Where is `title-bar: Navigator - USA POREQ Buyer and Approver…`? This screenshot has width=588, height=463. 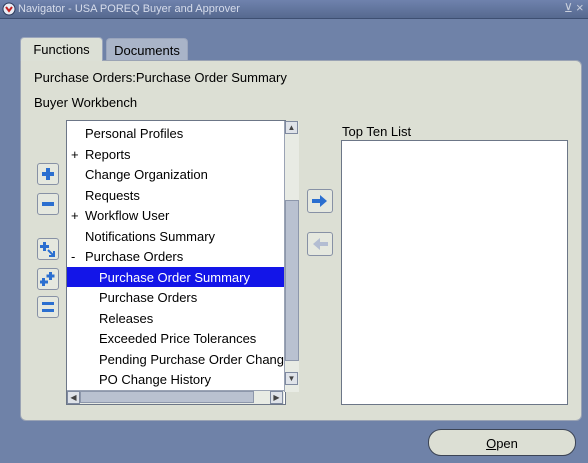 title-bar: Navigator - USA POREQ Buyer and Approver… is located at coordinates (294, 9).